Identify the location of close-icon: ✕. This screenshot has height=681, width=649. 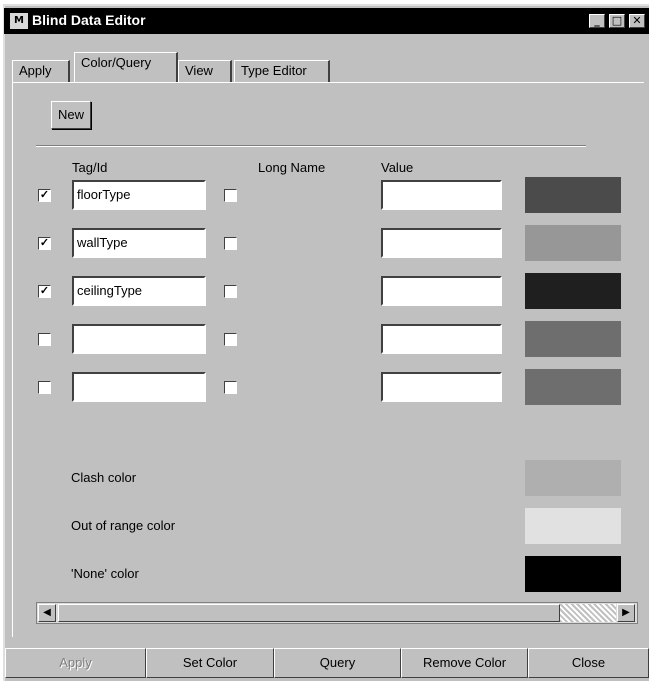
(637, 21).